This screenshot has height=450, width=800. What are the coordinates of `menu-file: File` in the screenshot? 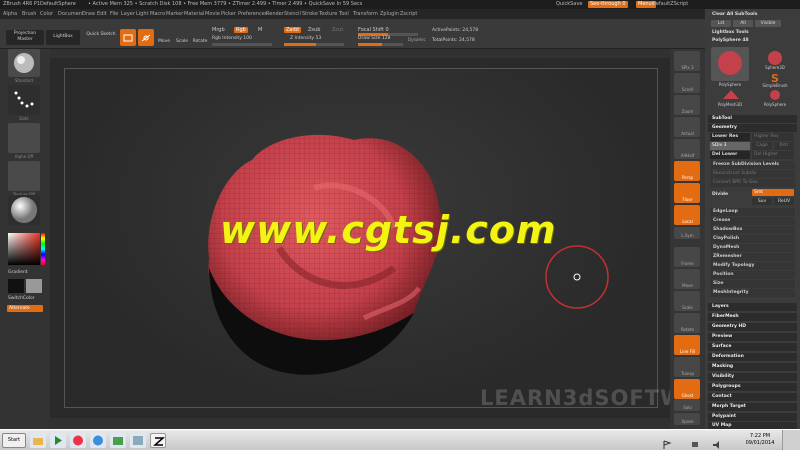 It's located at (114, 14).